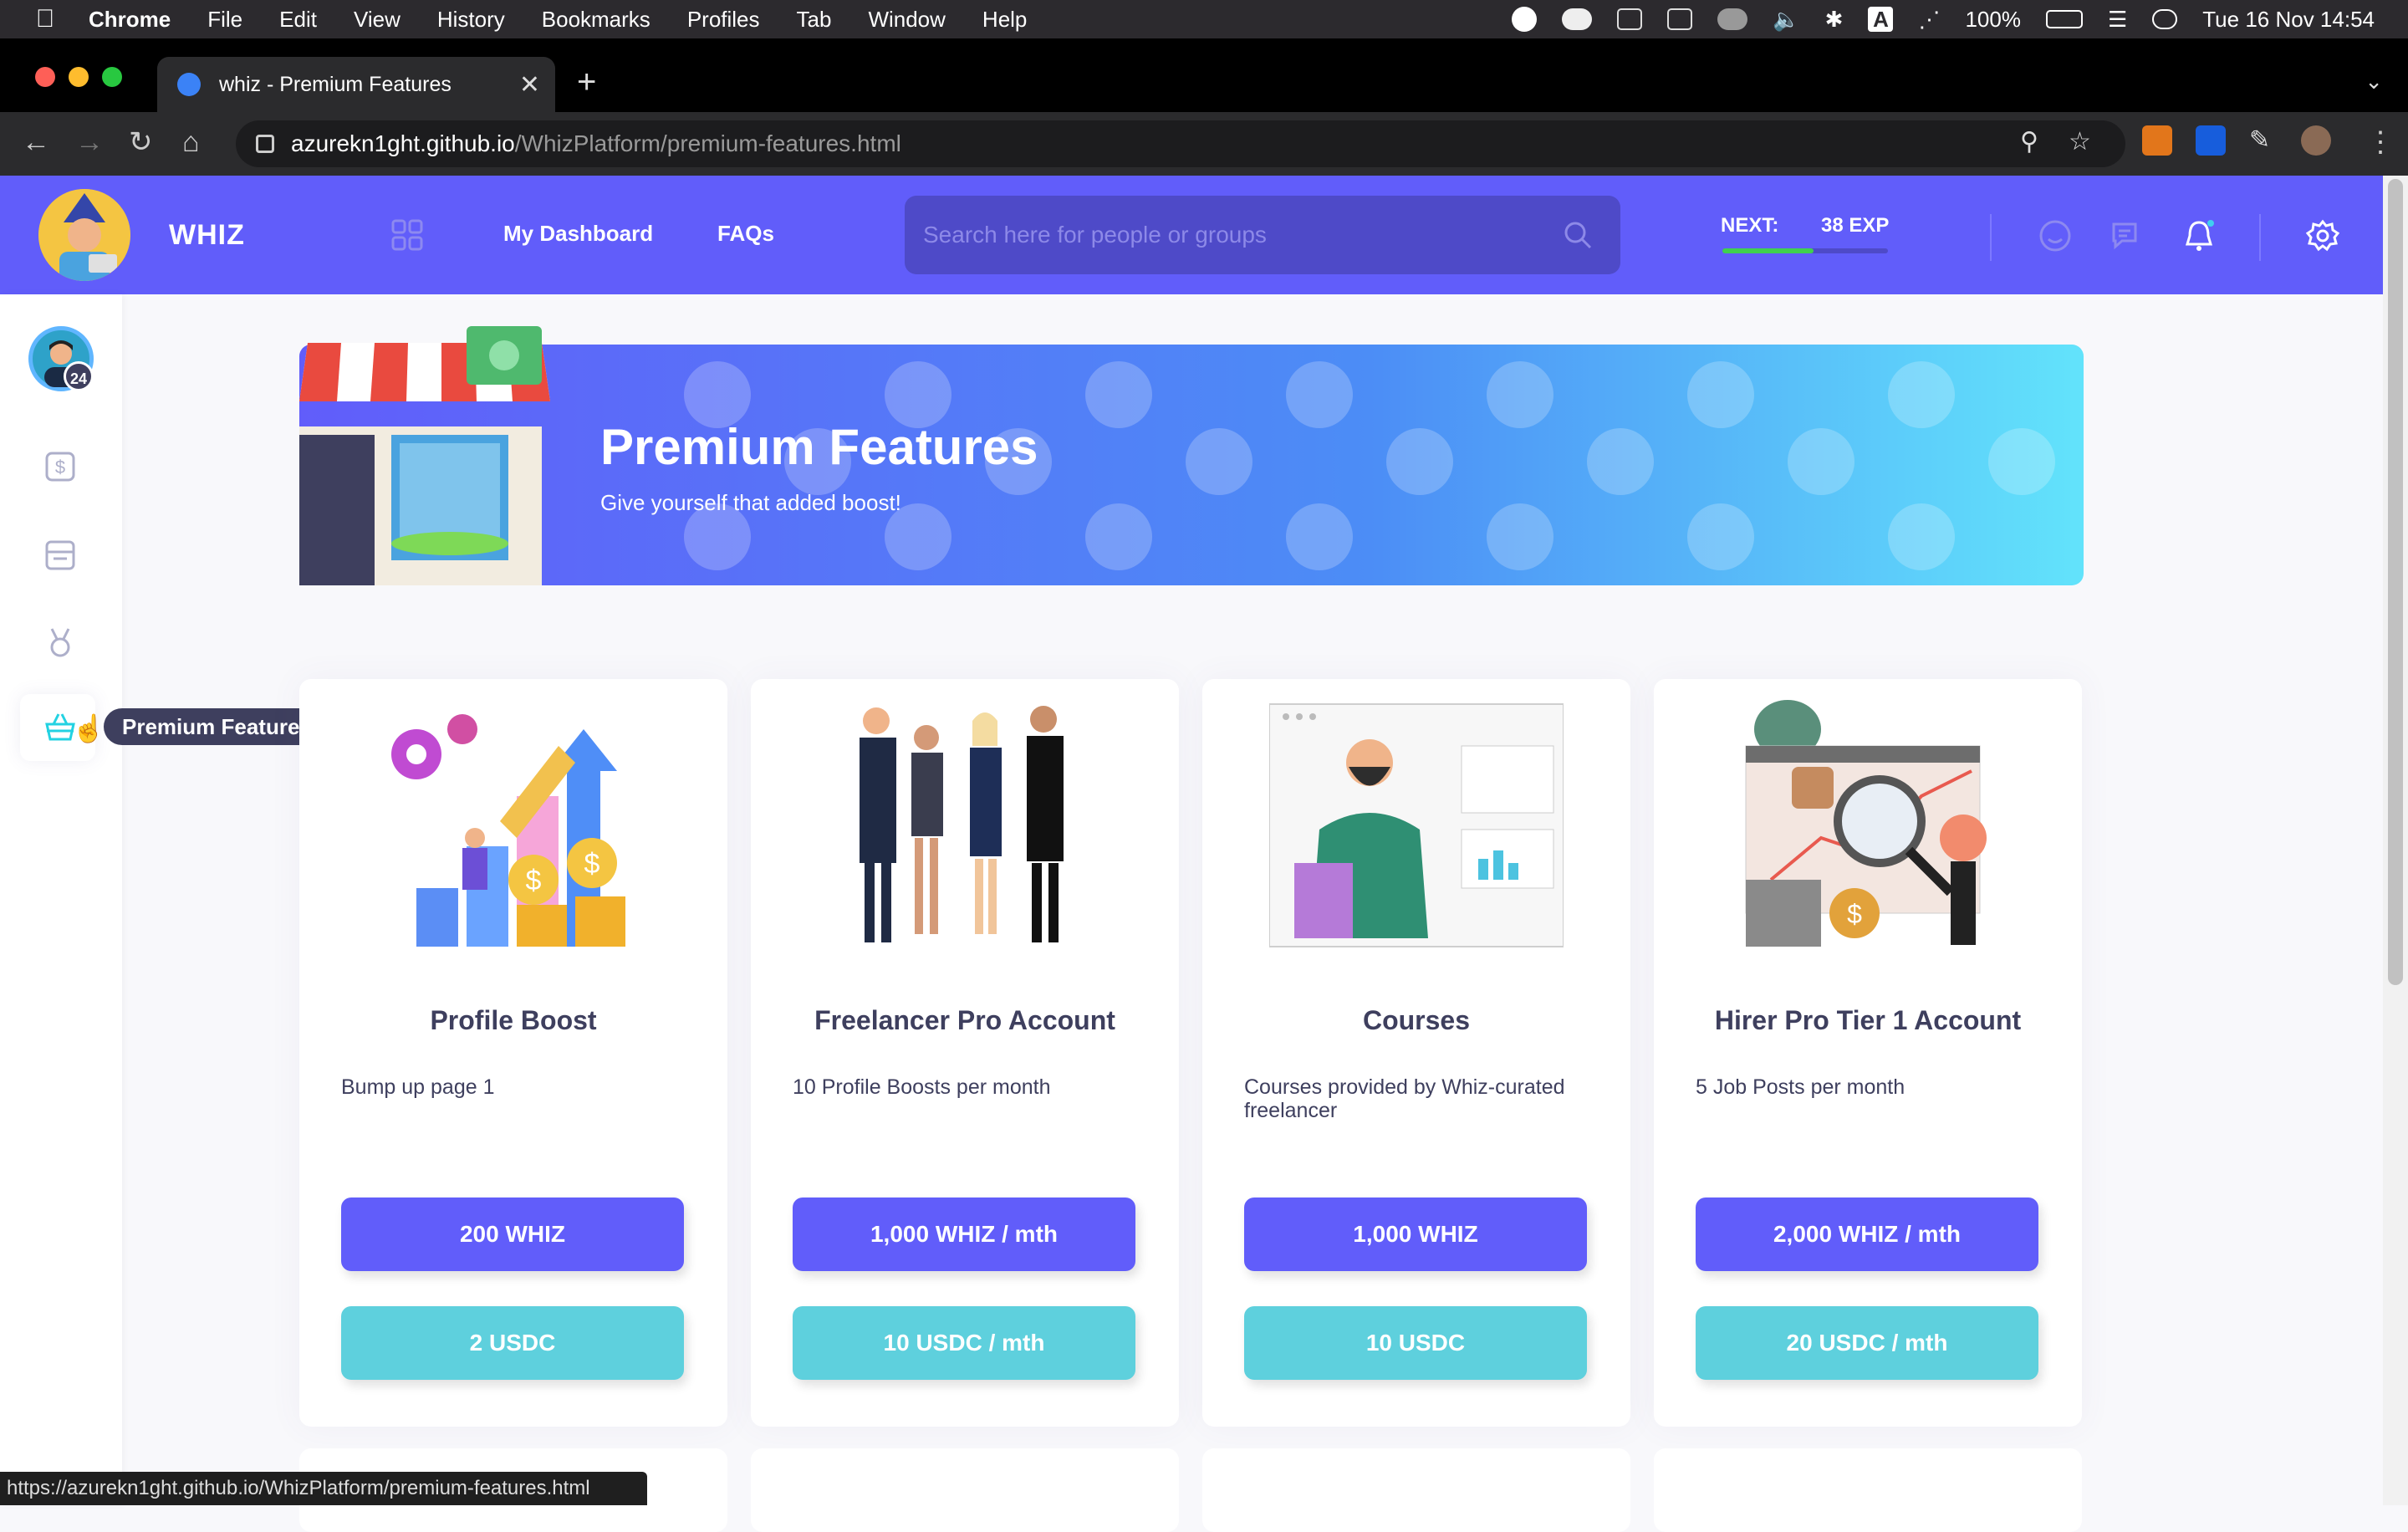  I want to click on search-icon, so click(1578, 235).